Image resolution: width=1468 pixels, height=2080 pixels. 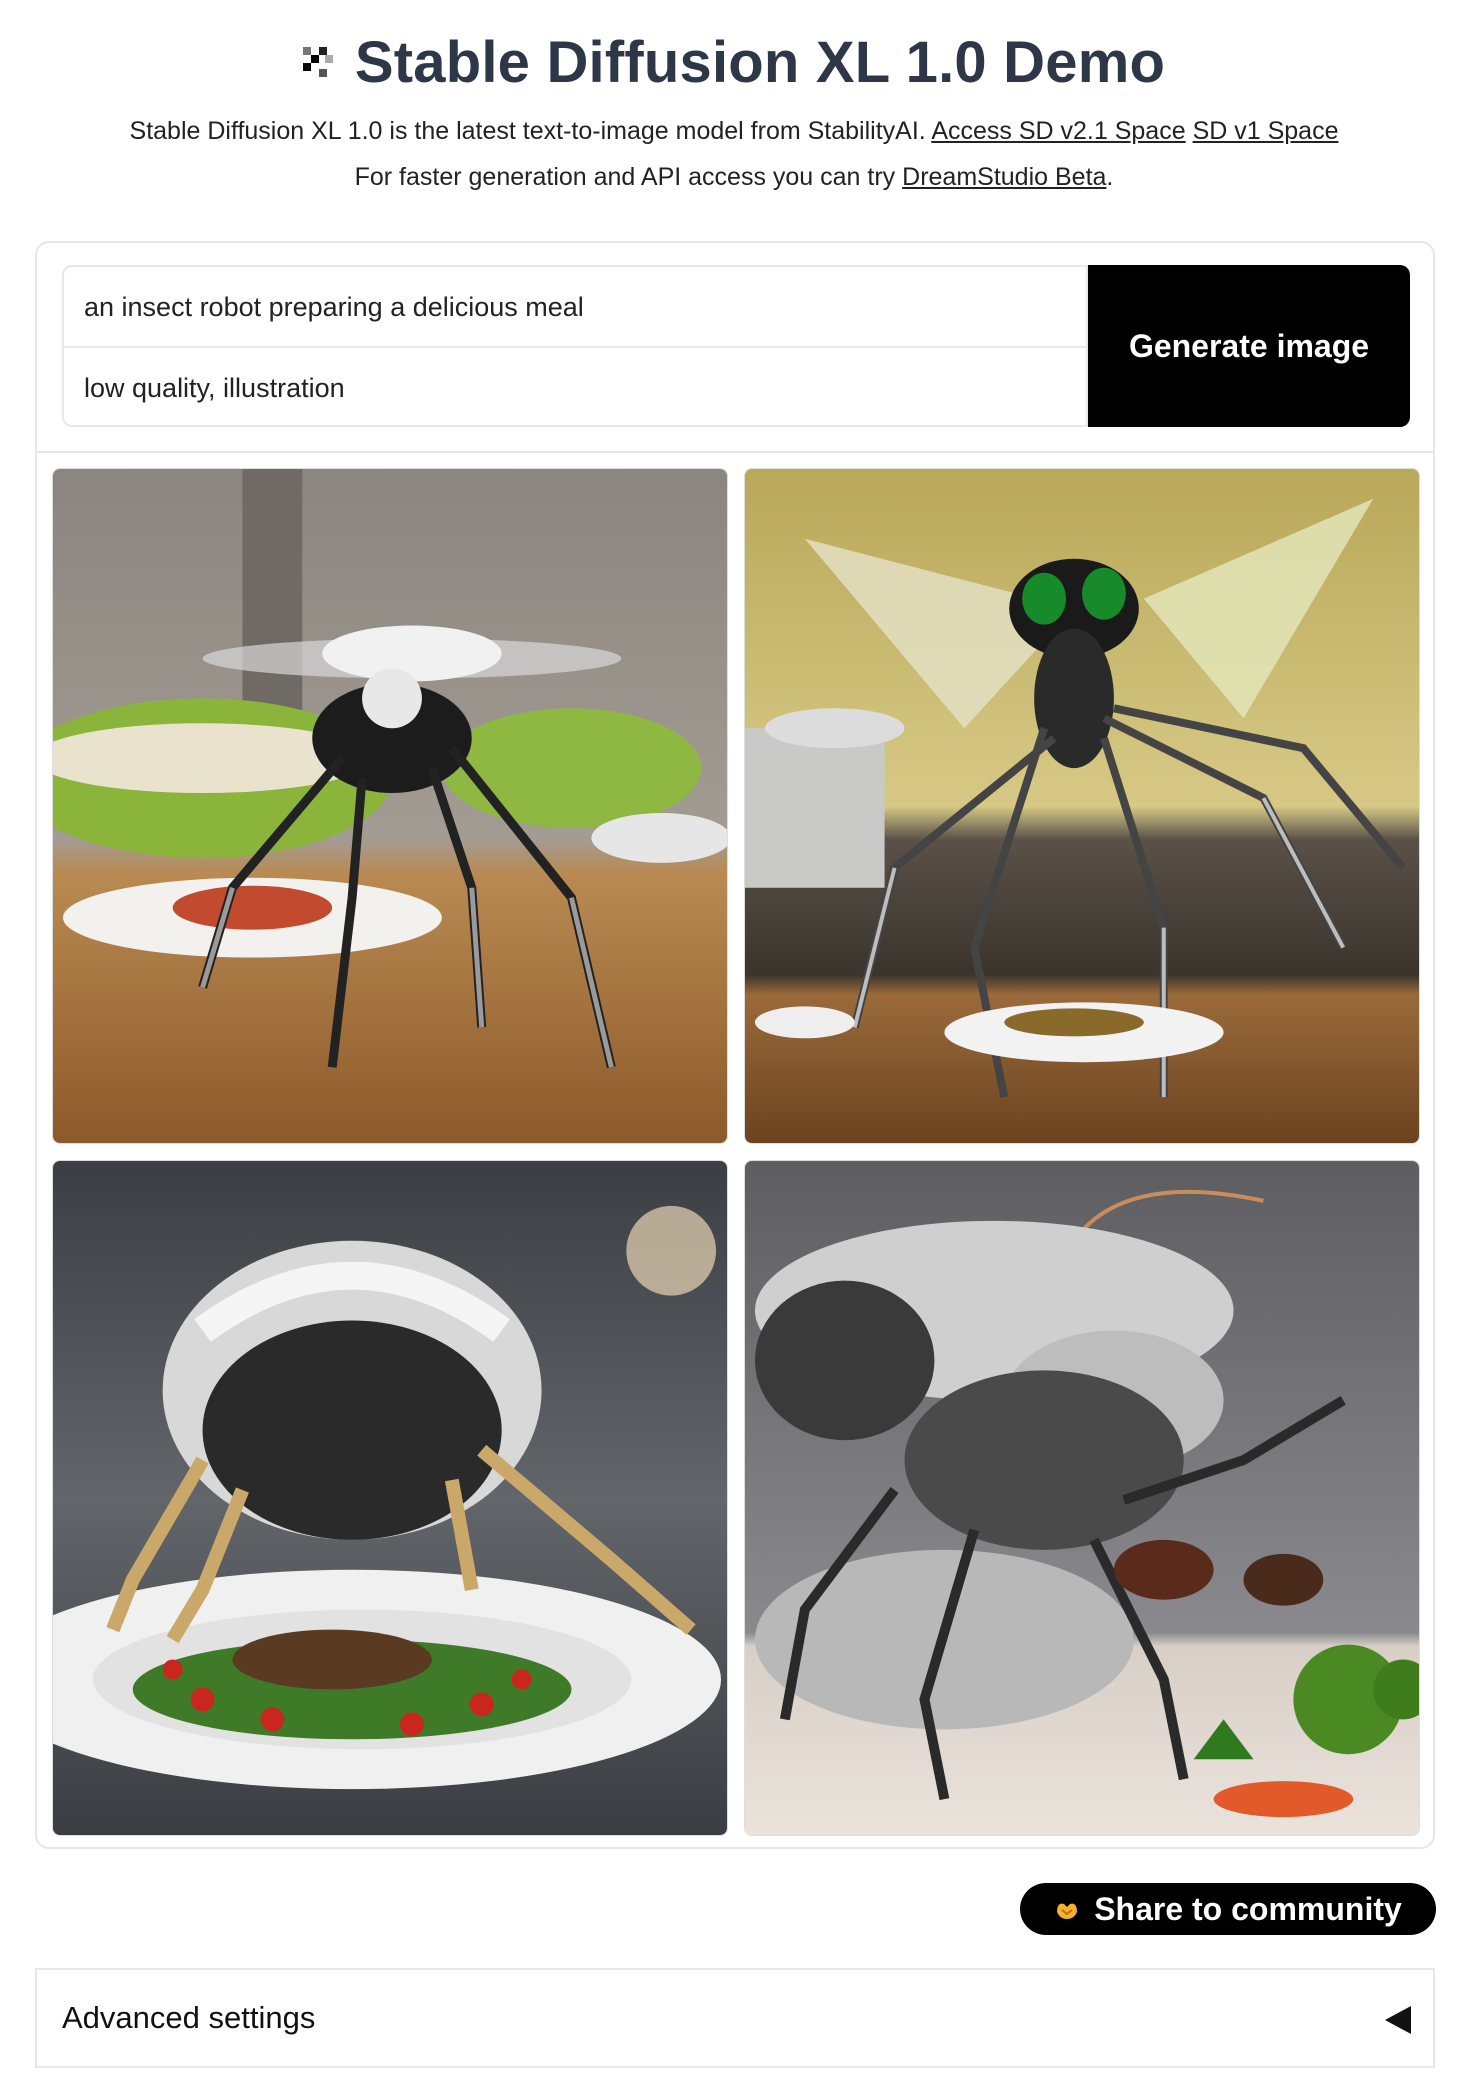 I want to click on robot-ant-vegetables-image, so click(x=1082, y=1498).